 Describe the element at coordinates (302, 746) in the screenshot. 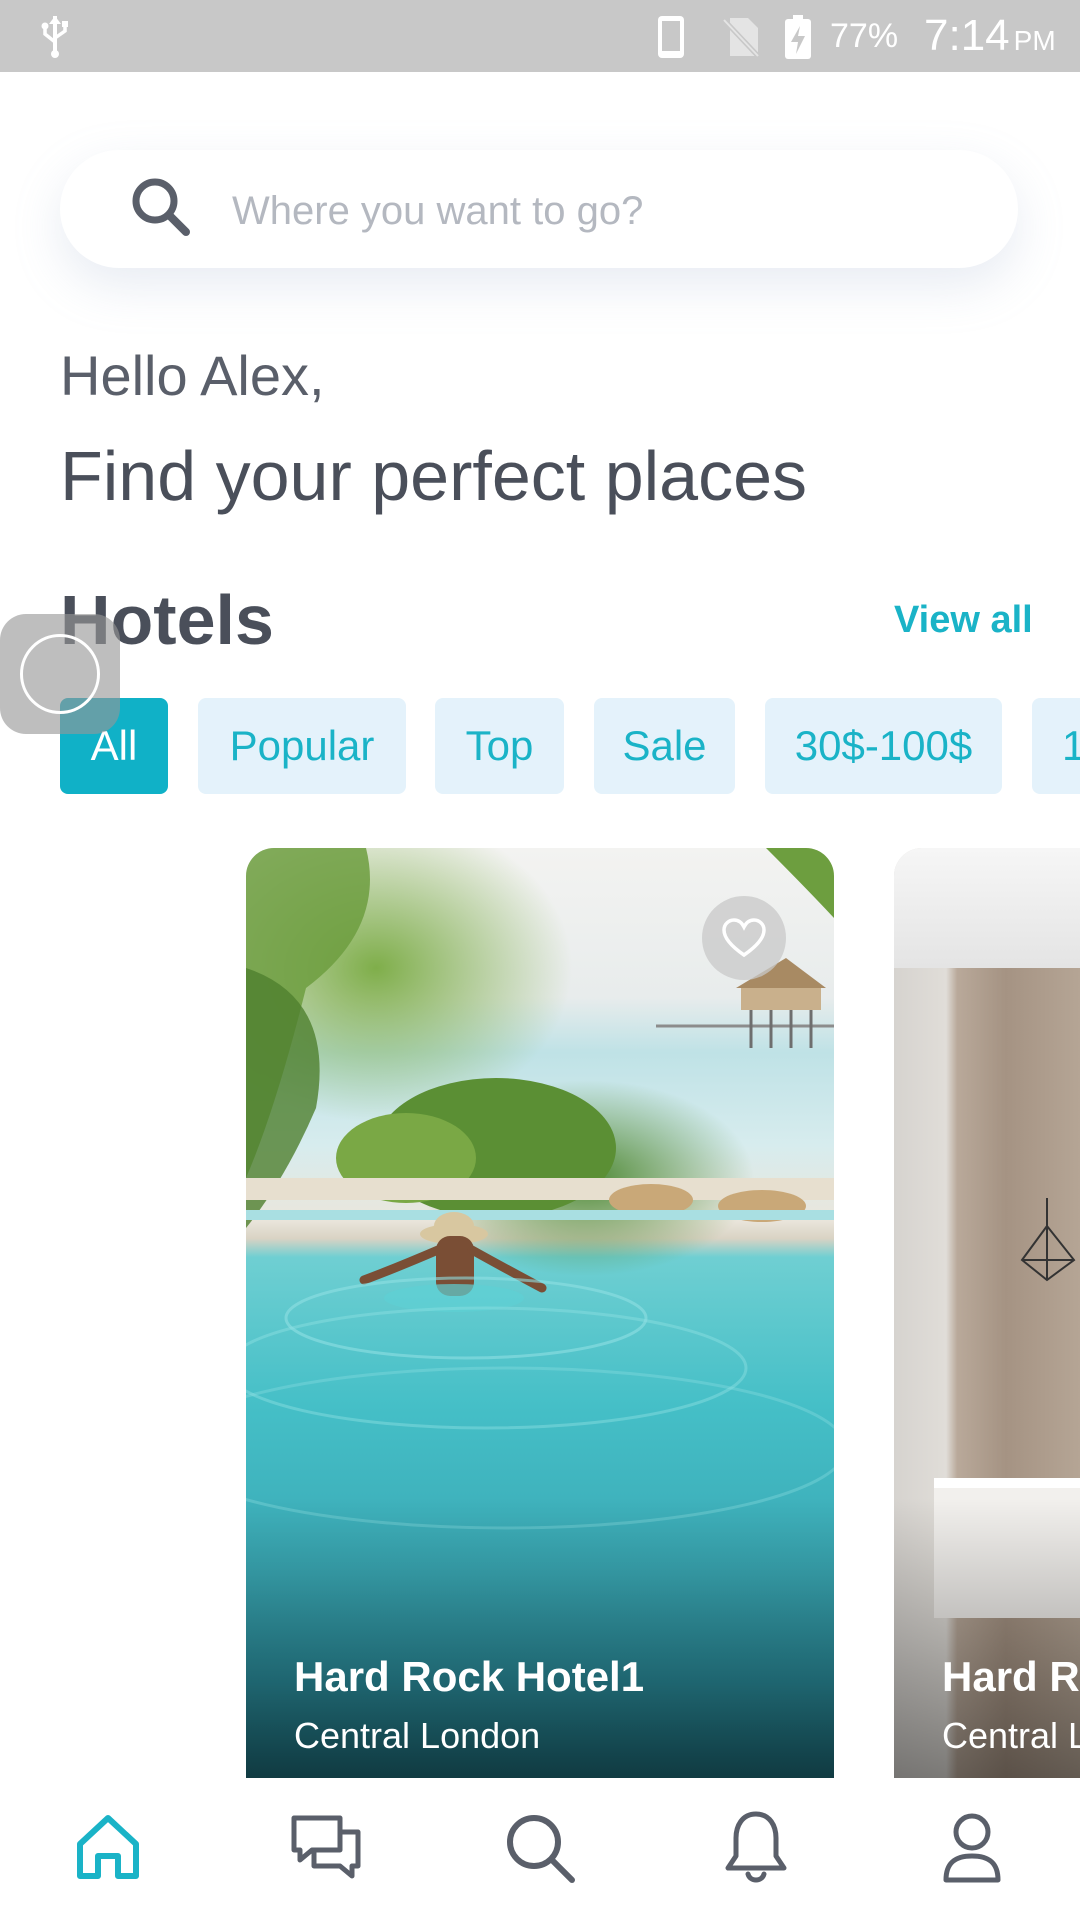

I see `filter-chip-popular: Popular` at that location.